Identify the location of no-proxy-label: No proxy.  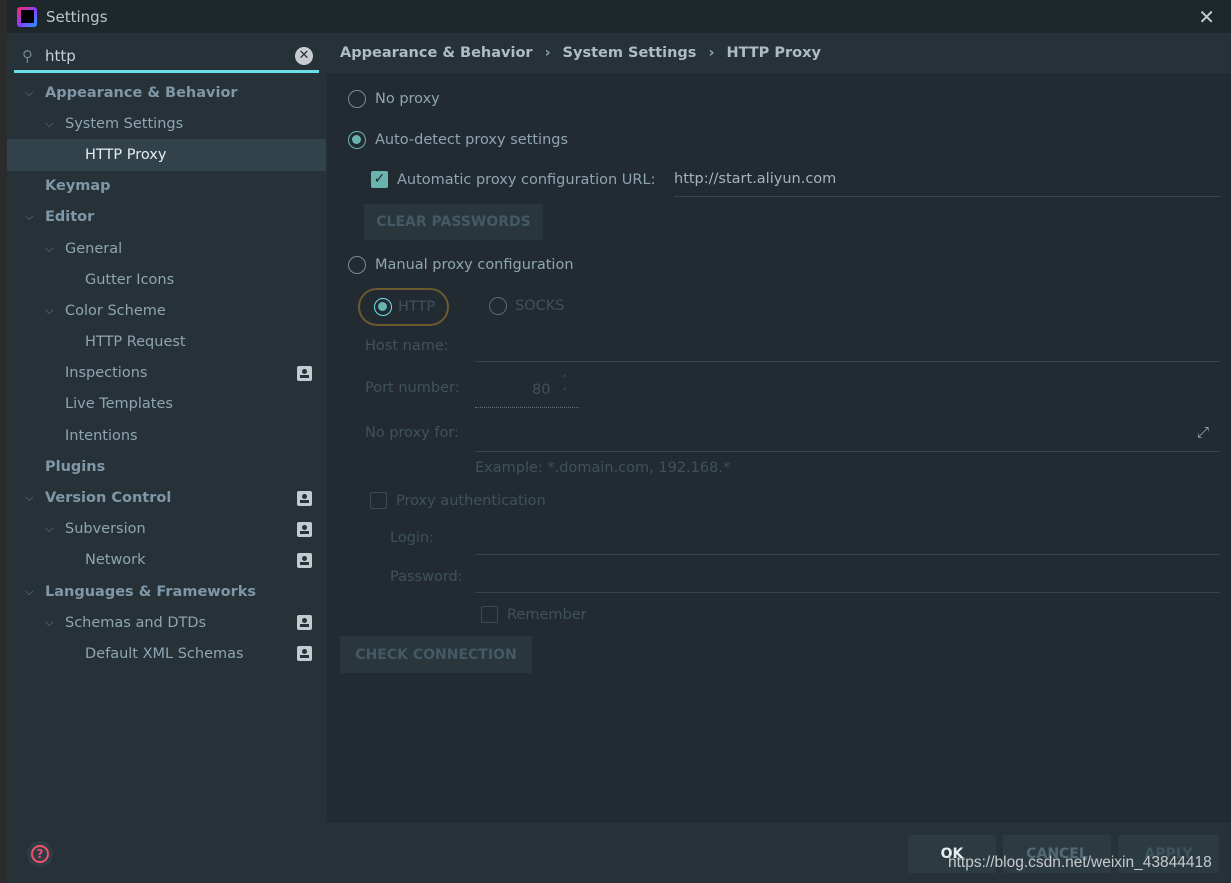
(407, 99).